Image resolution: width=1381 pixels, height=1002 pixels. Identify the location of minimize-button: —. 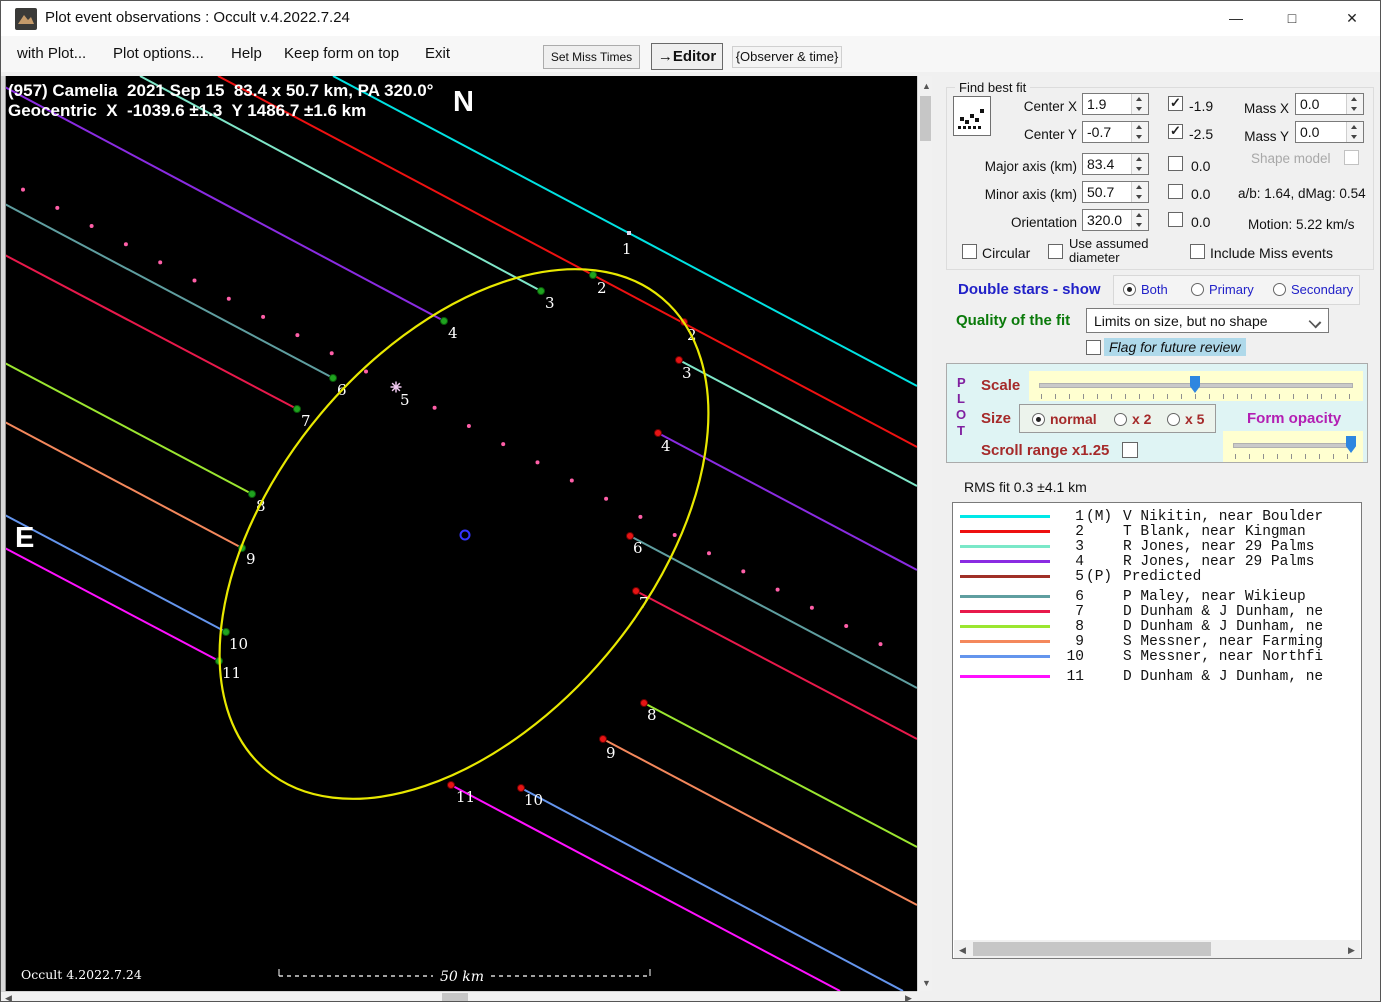
(1236, 18).